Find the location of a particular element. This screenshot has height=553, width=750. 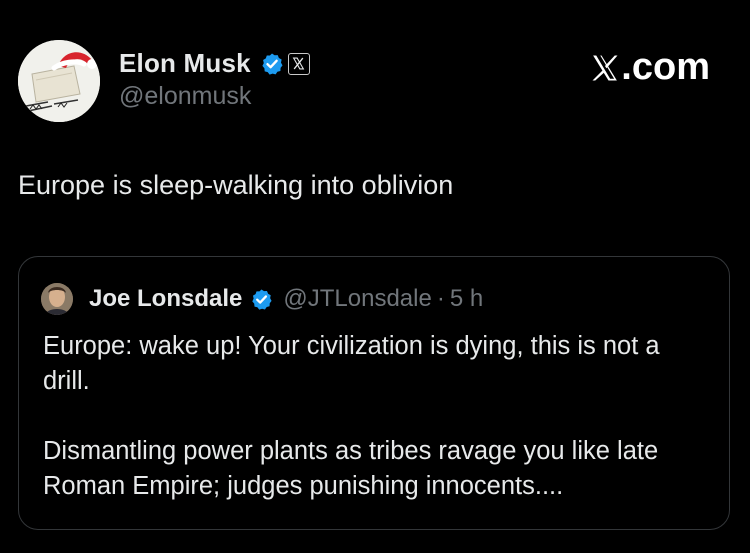

author-handle: @elonmusk is located at coordinates (185, 96).